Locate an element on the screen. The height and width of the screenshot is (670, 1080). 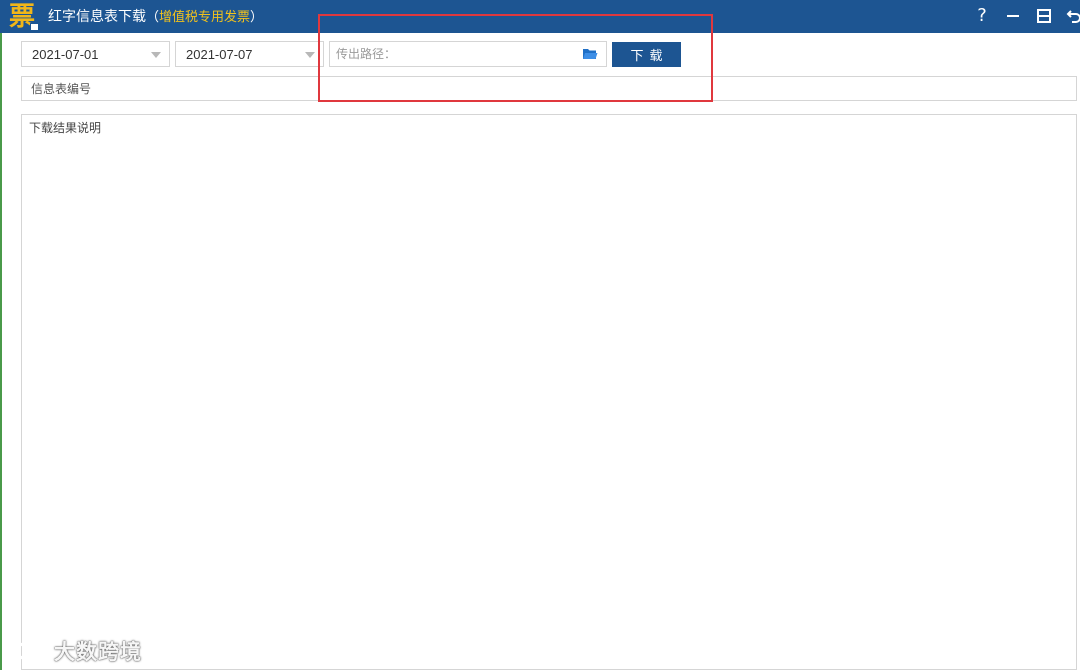
window-left-edge is located at coordinates (1, 351).